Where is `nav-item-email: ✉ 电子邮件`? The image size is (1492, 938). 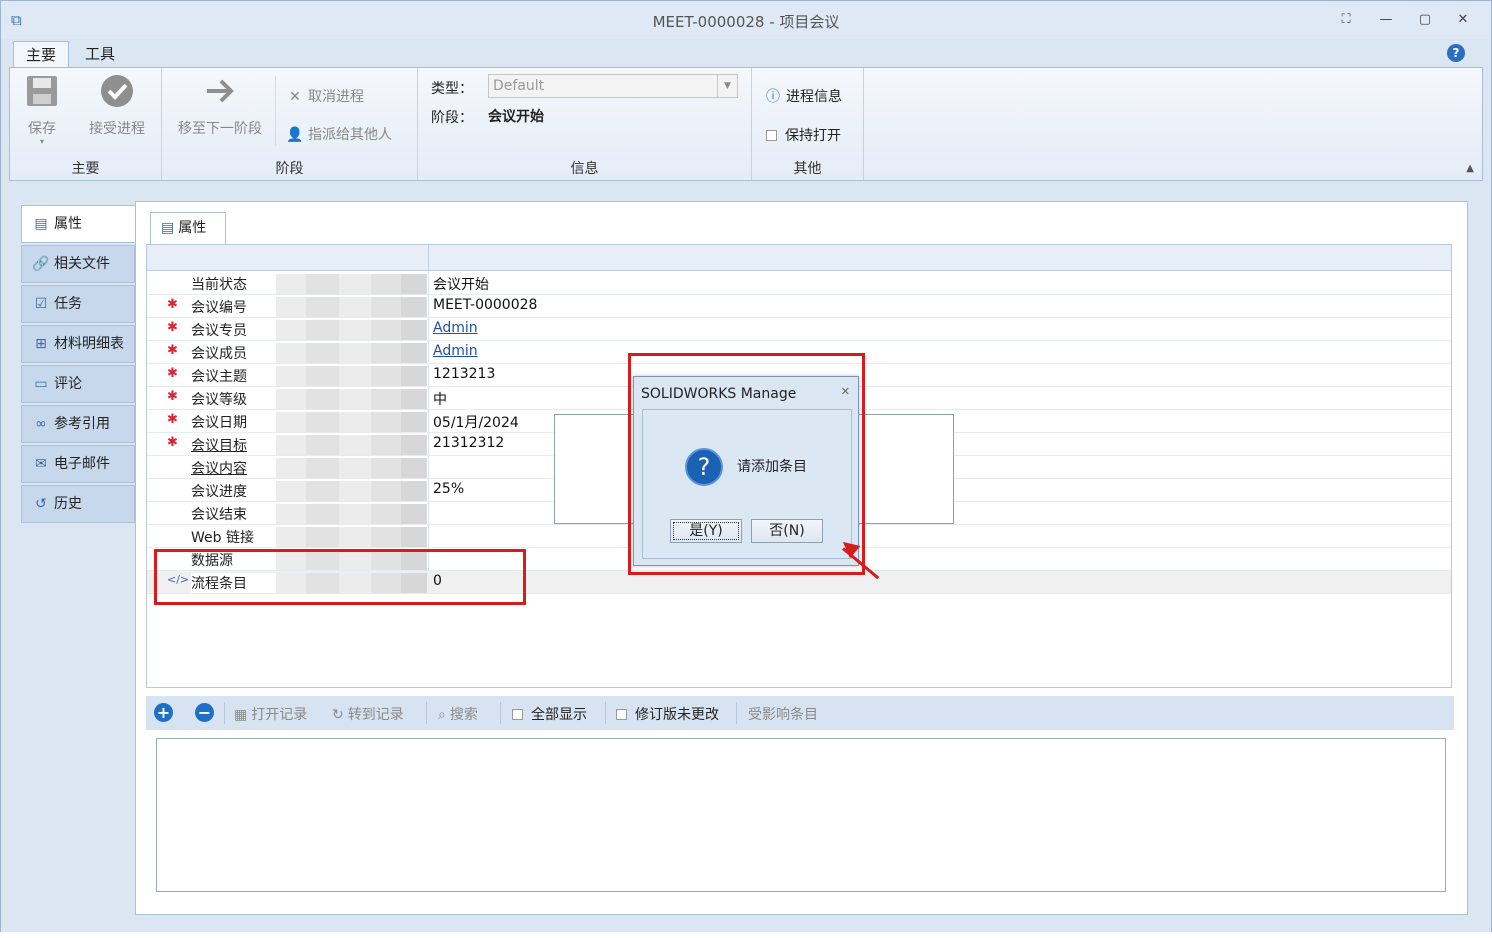 nav-item-email: ✉ 电子邮件 is located at coordinates (78, 464).